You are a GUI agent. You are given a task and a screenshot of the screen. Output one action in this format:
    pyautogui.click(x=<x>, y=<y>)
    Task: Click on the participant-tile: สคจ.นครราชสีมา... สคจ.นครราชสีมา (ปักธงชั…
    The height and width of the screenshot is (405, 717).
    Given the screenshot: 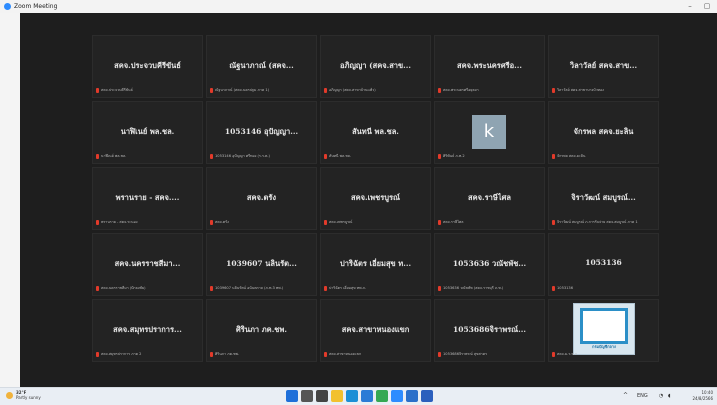 What is the action you would take?
    pyautogui.click(x=147, y=264)
    